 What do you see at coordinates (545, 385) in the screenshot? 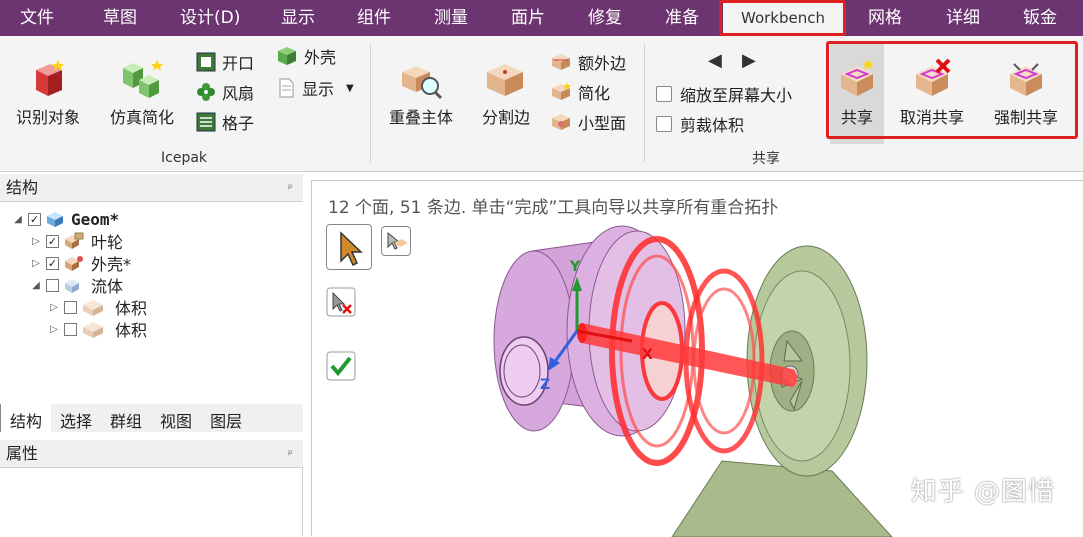
I see `axis-z-label: Z` at bounding box center [545, 385].